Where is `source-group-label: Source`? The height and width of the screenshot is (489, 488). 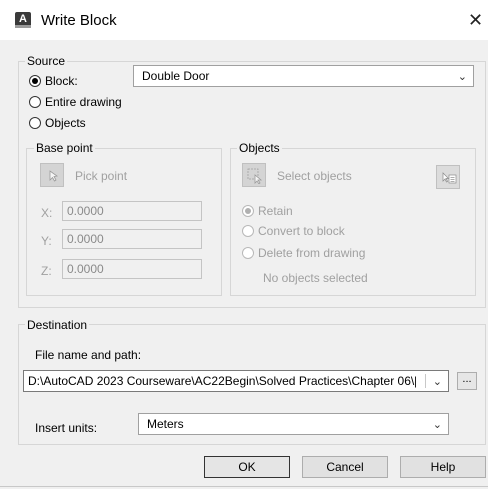
source-group-label: Source is located at coordinates (46, 61).